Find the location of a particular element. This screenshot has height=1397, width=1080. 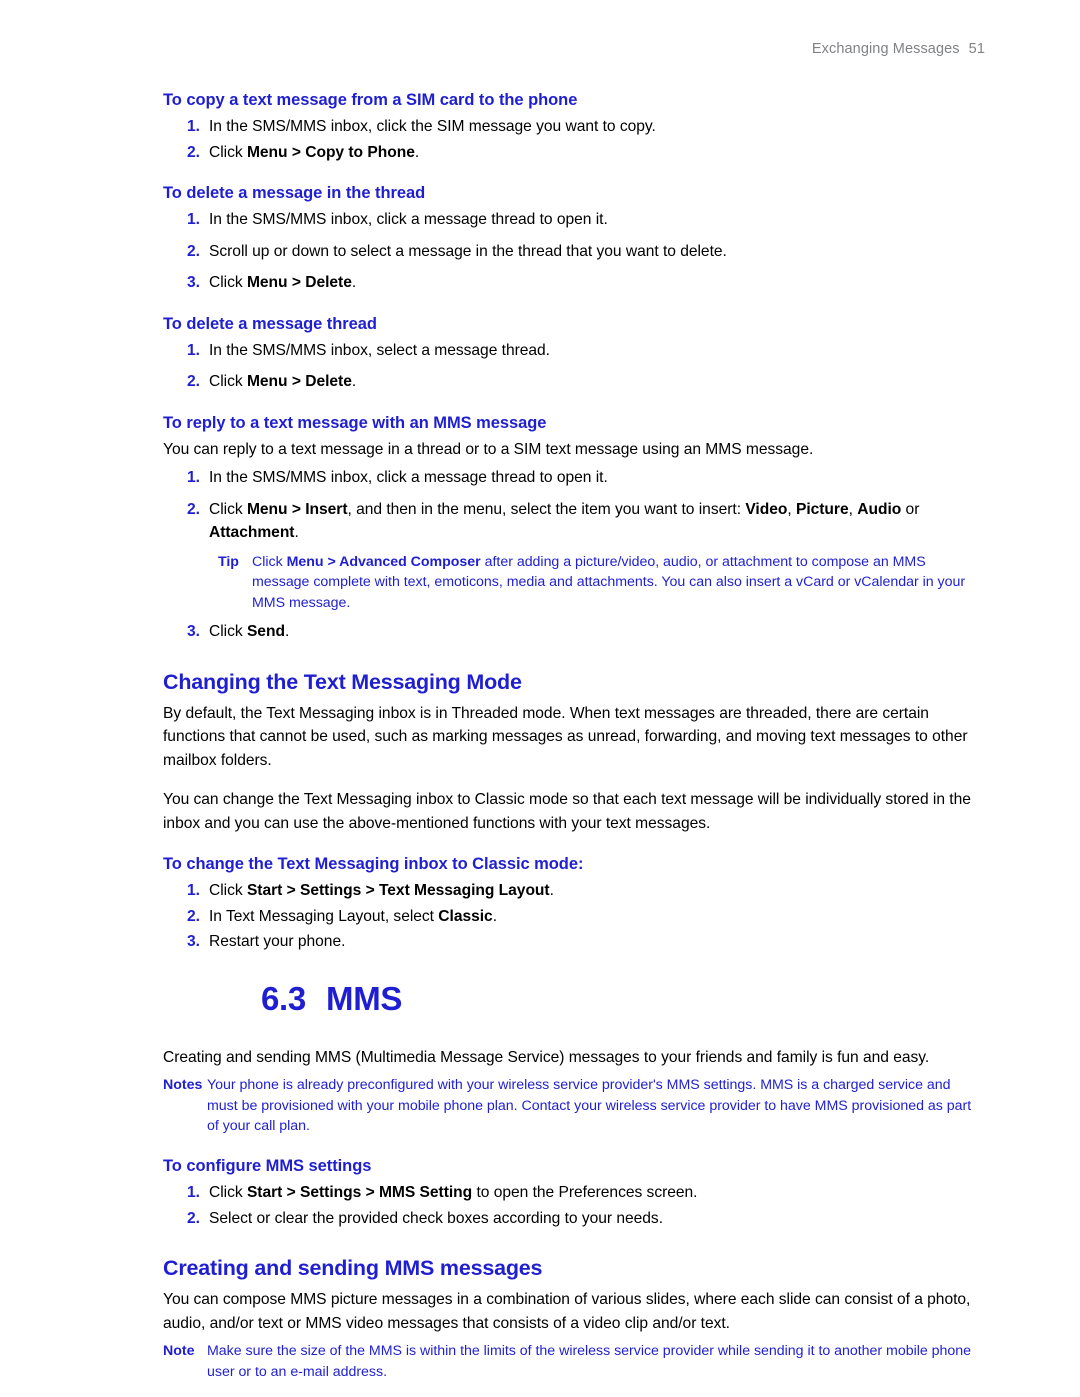

bold-run: Audio is located at coordinates (879, 509).